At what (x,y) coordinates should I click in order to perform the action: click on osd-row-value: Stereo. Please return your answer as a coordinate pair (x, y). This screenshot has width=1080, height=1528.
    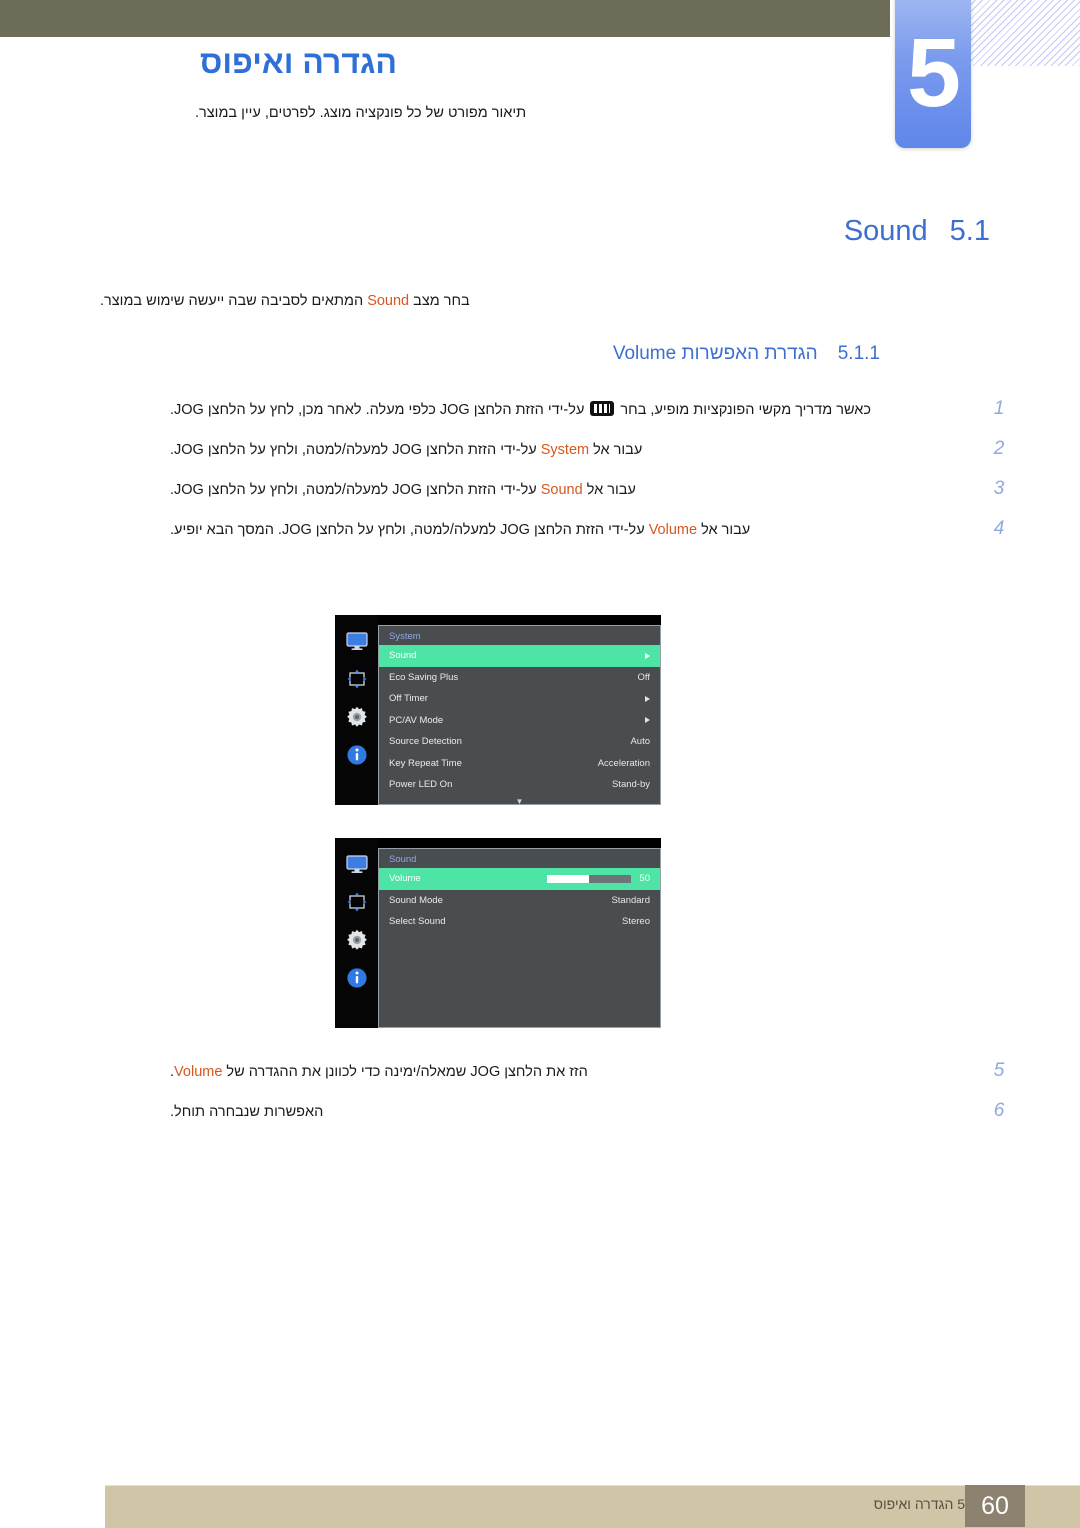
    Looking at the image, I should click on (636, 922).